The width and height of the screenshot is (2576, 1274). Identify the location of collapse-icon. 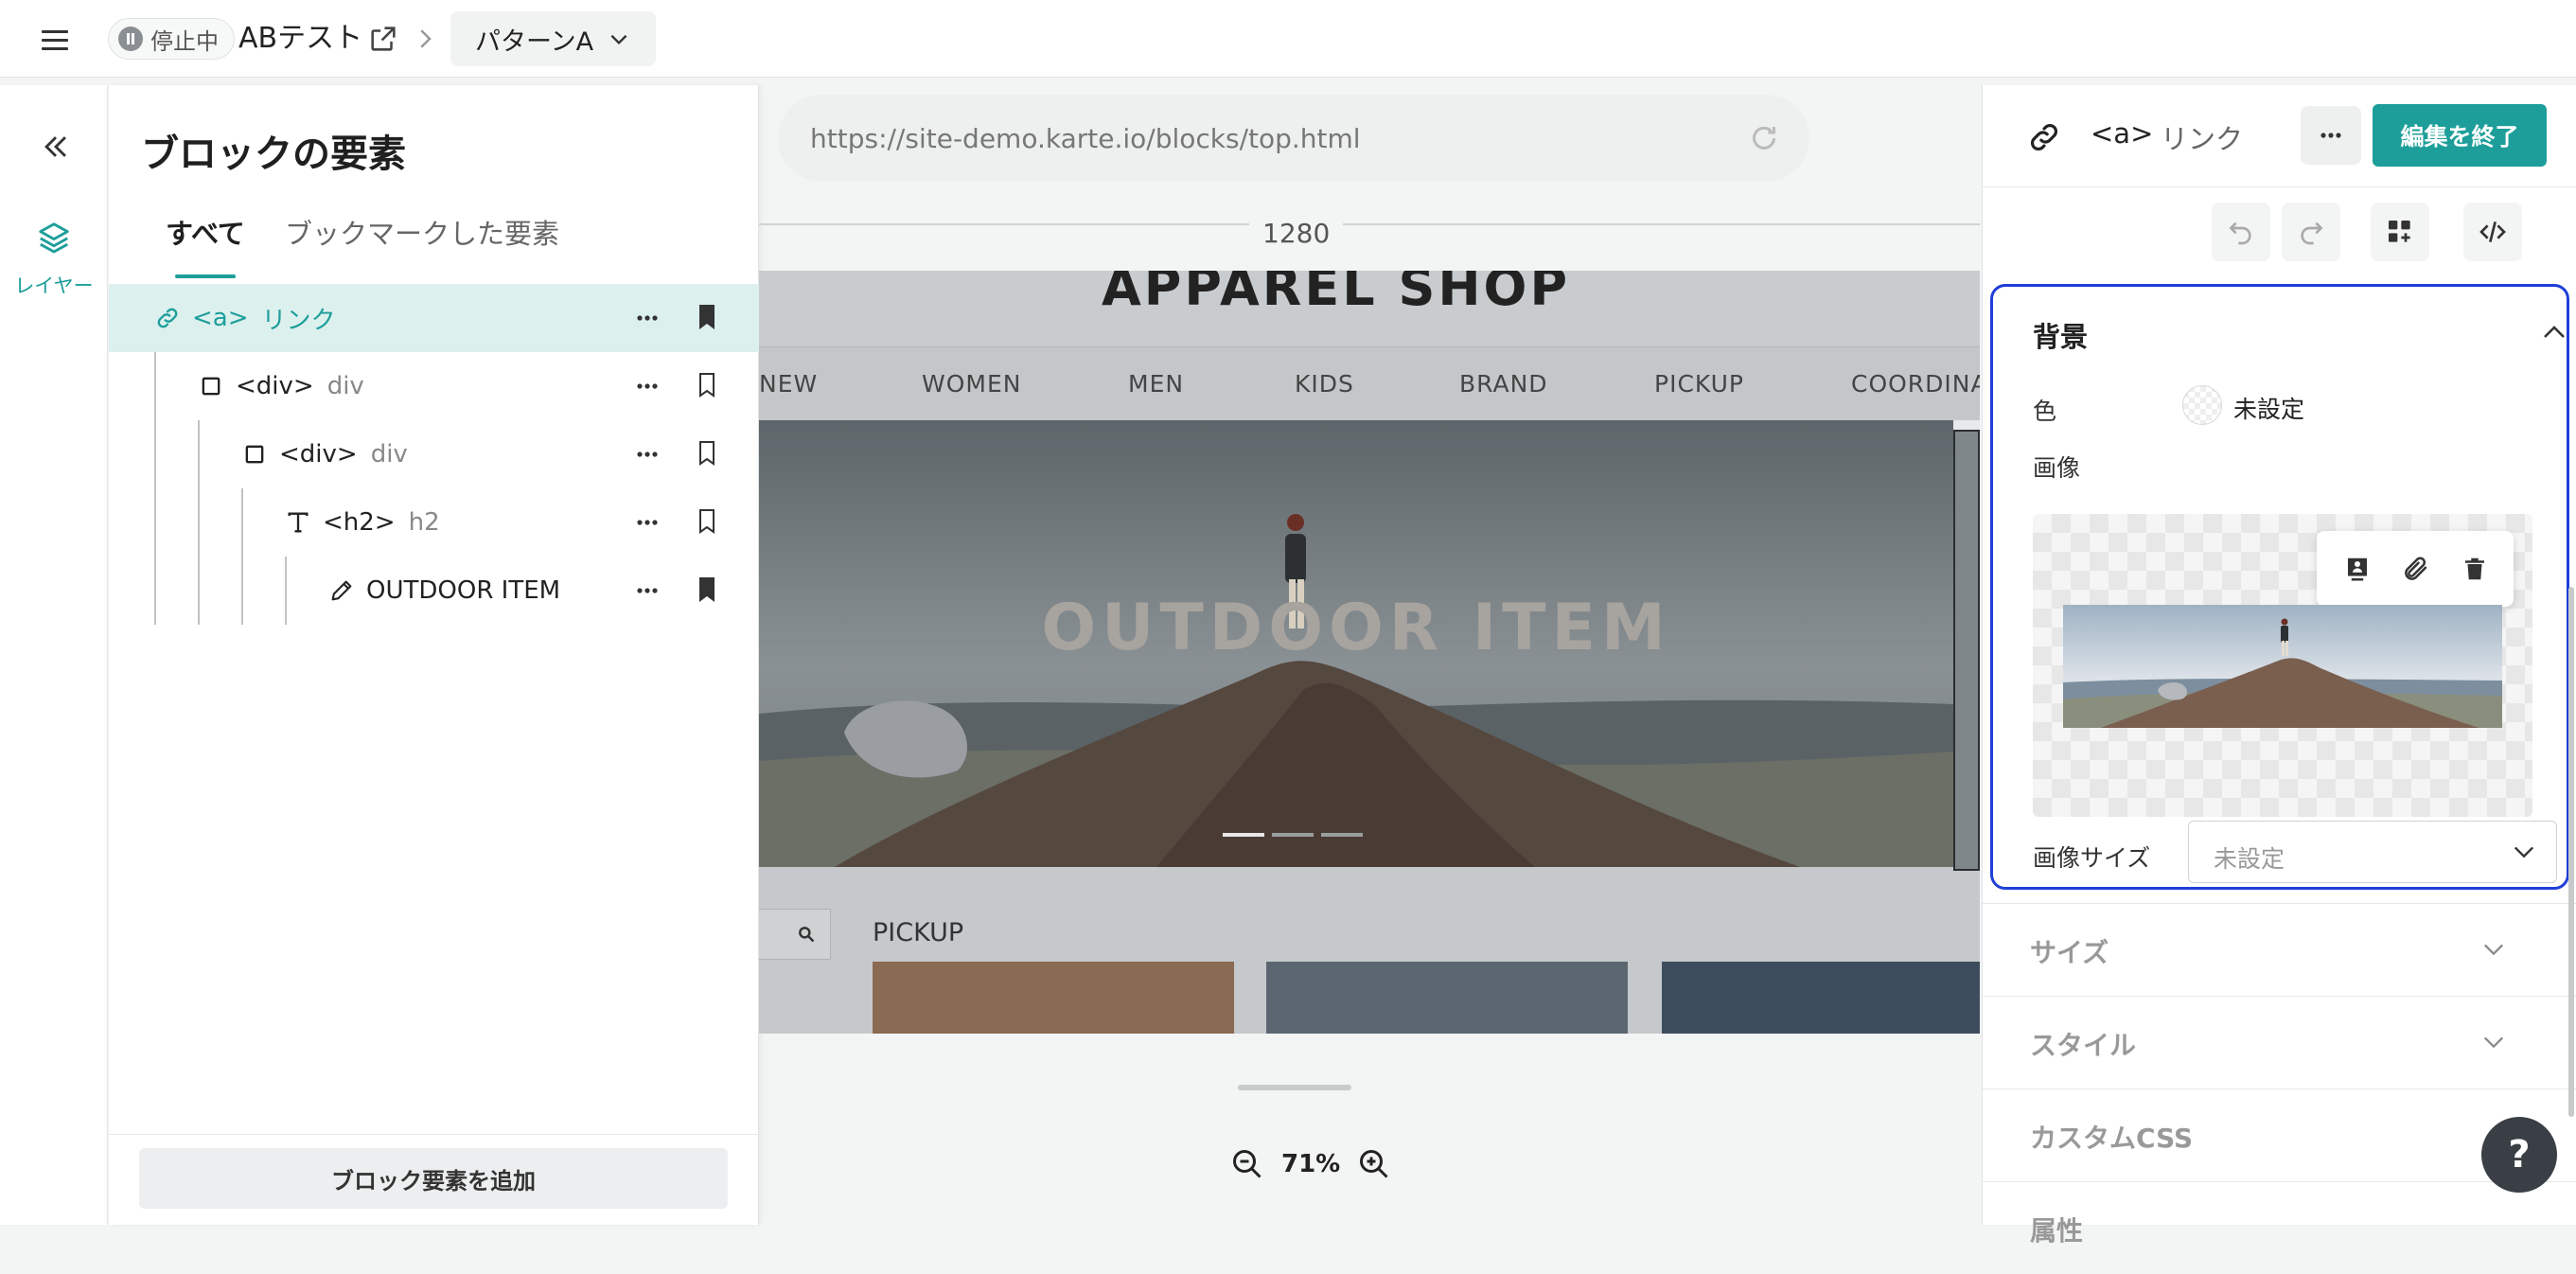
(56, 147).